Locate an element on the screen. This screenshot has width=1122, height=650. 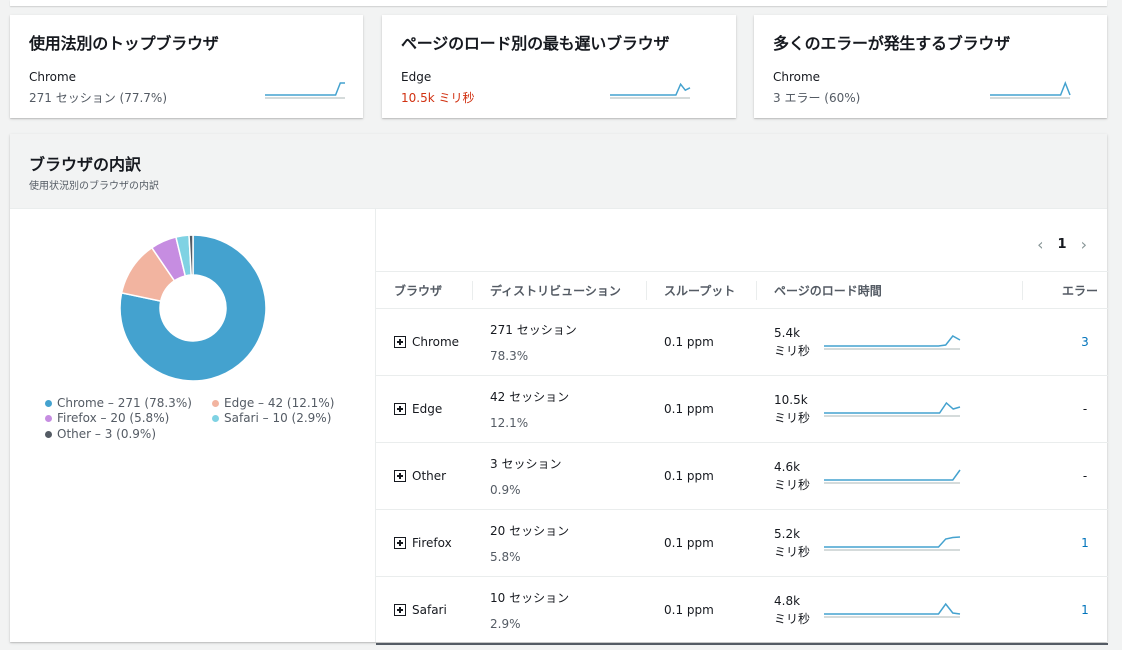
session-count: 3 セッション is located at coordinates (526, 464).